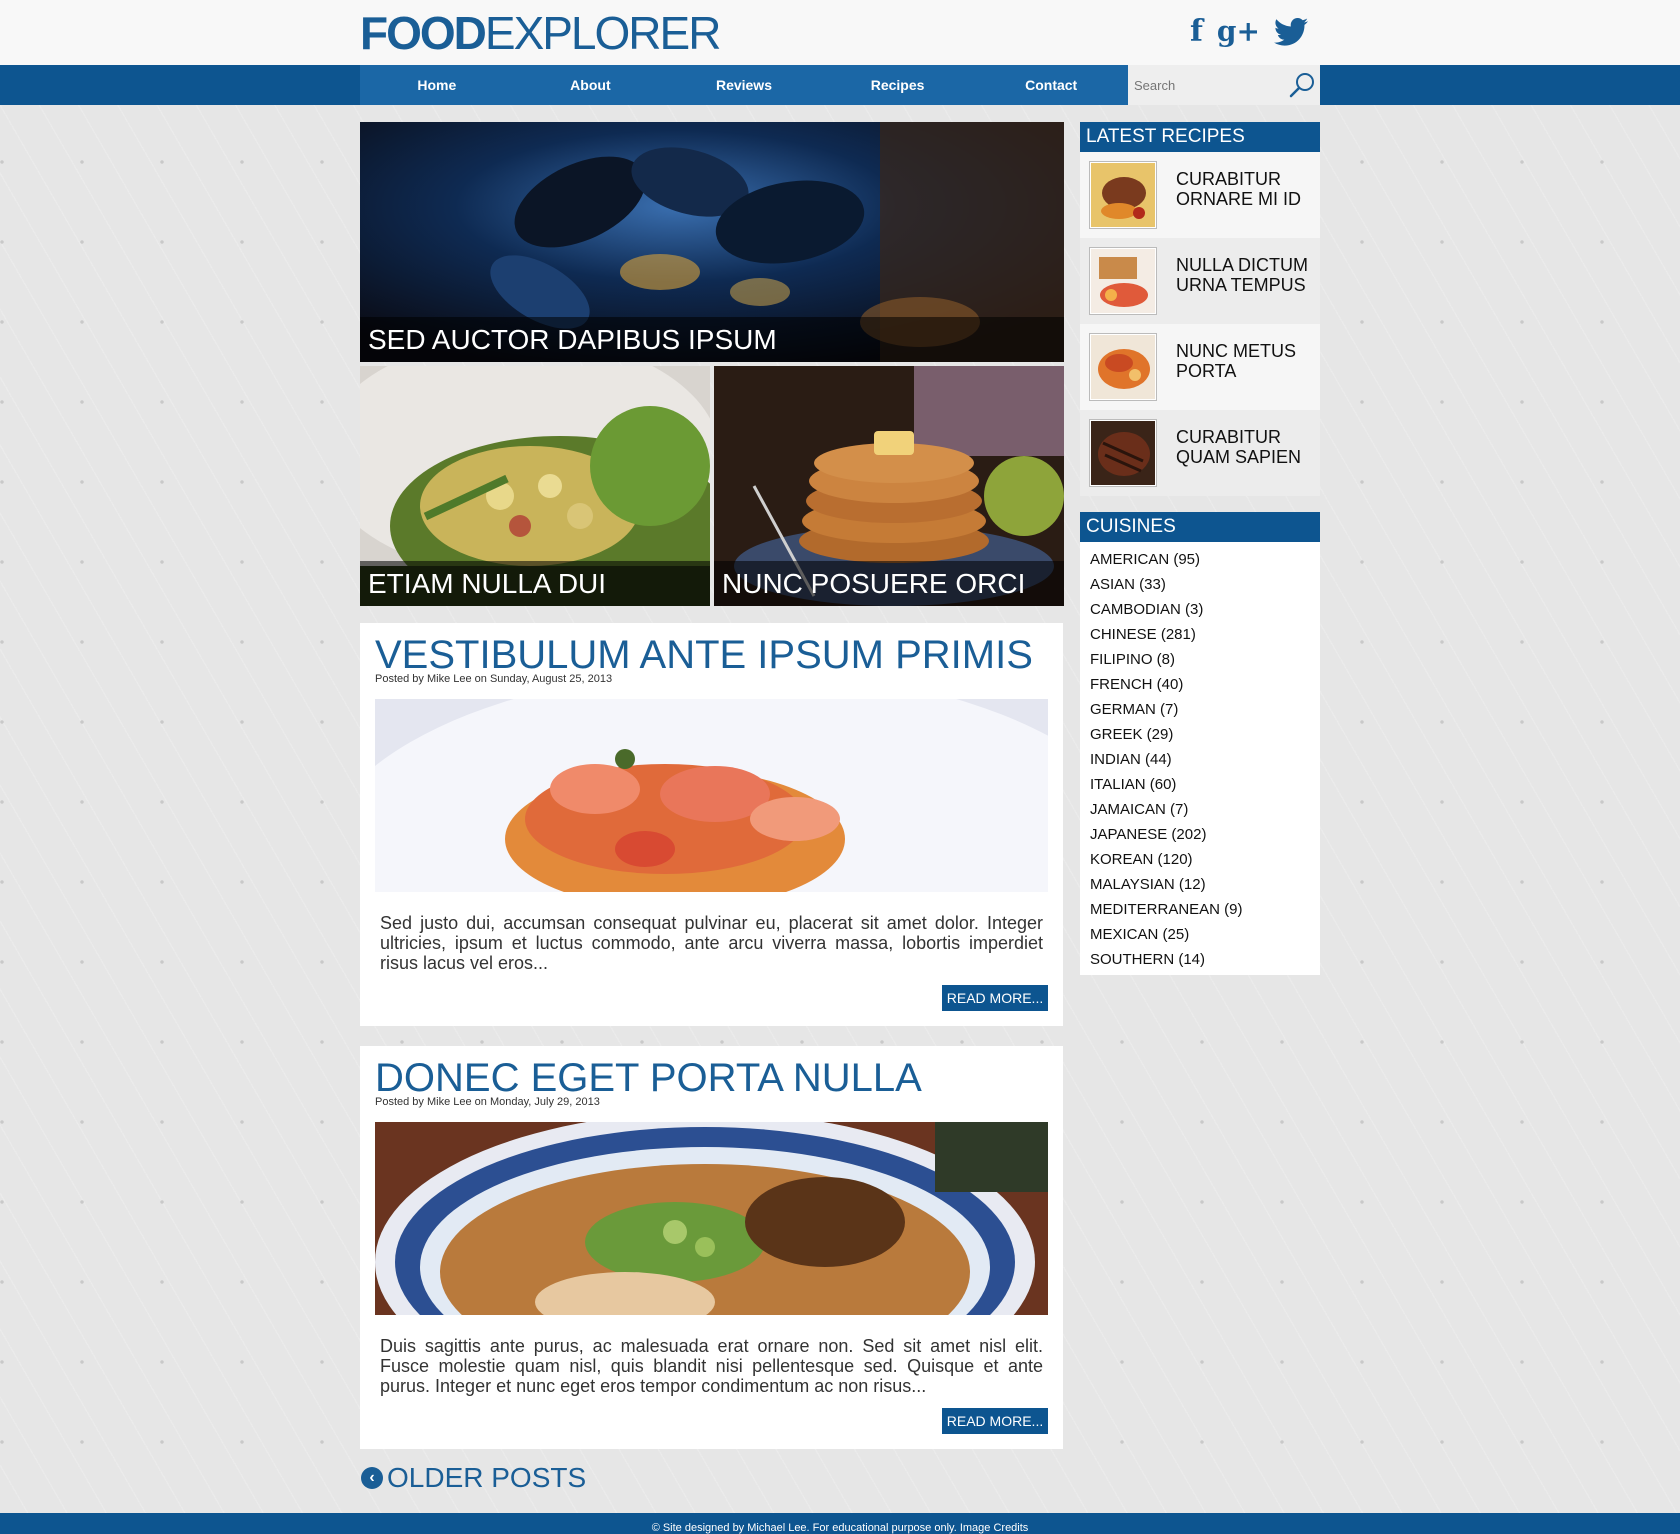 The width and height of the screenshot is (1680, 1534). I want to click on cuisine-link: MEXICAN (25), so click(1200, 934).